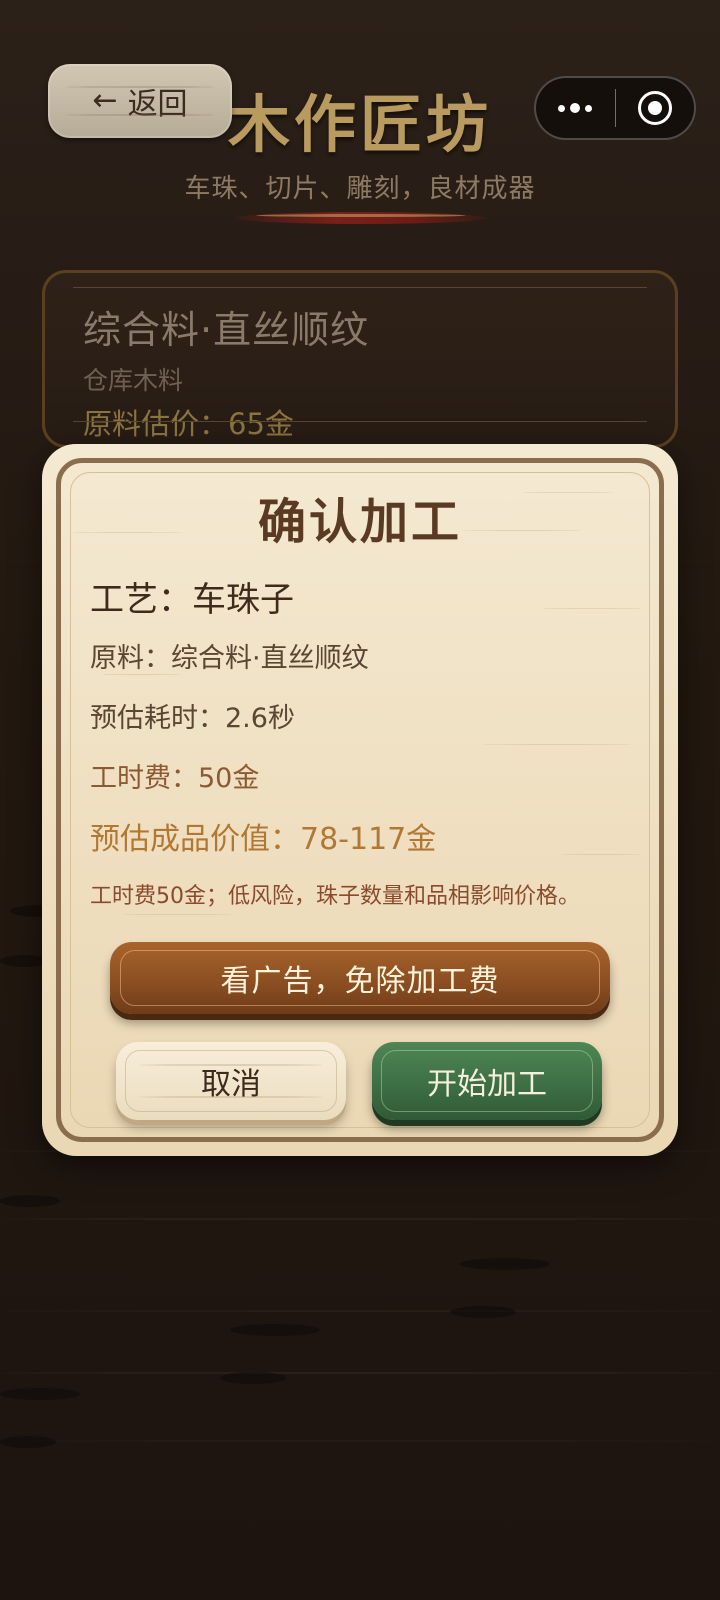 The image size is (720, 1600). I want to click on material-label: 原料：综合料·直丝顺纹, so click(229, 658).